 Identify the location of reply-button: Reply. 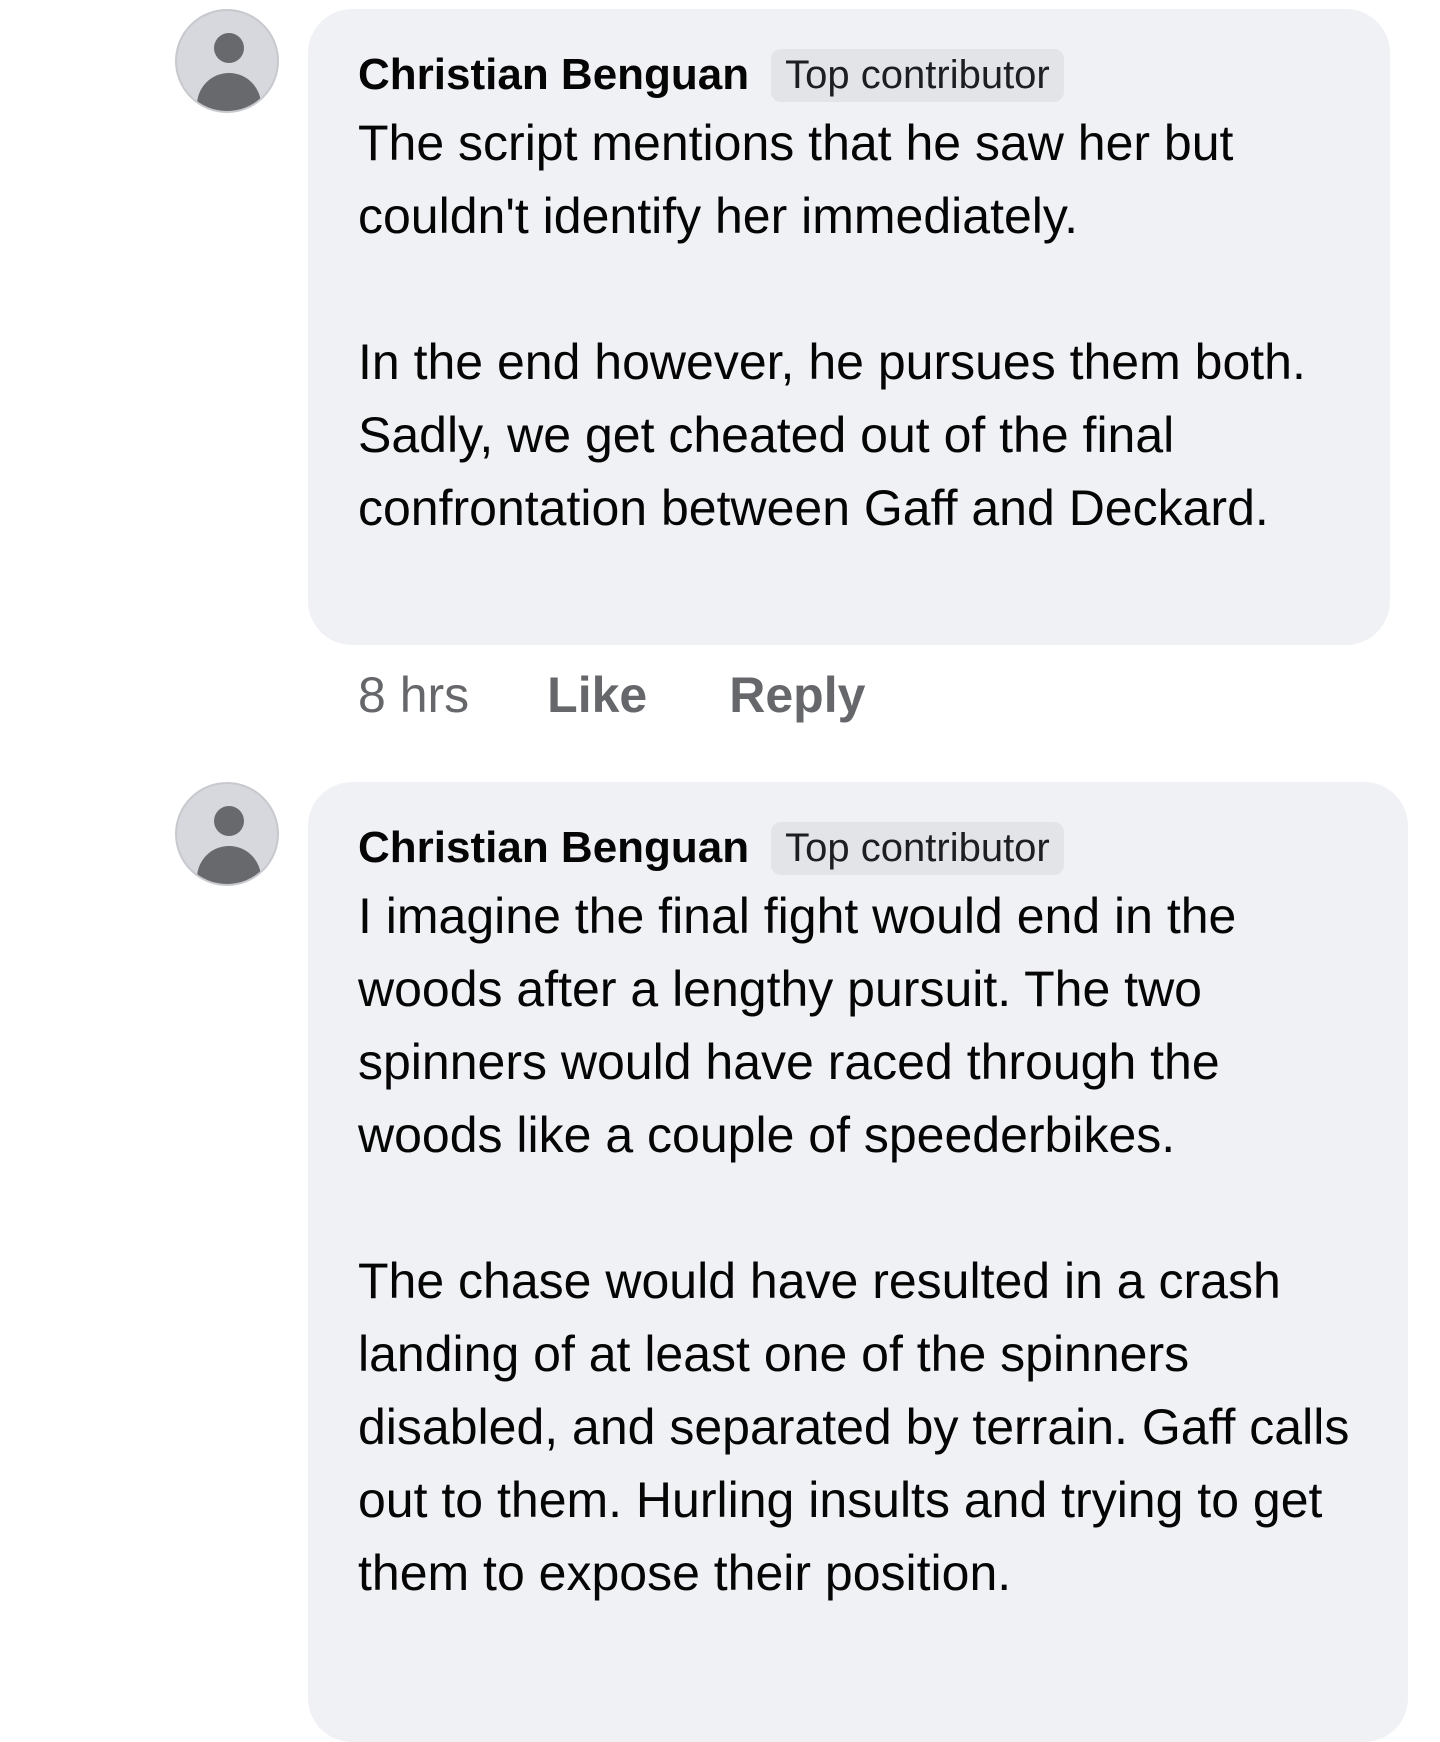
(797, 695).